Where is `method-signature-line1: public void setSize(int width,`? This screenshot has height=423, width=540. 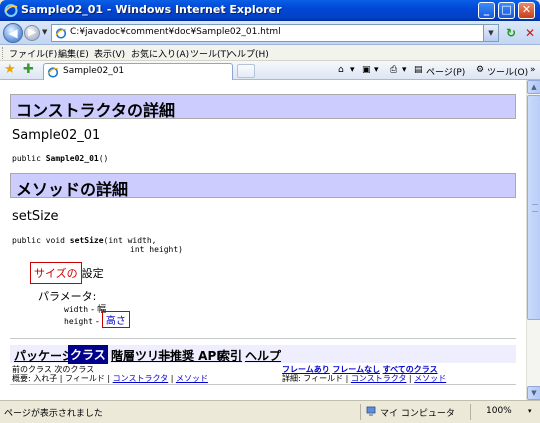
method-signature-line1: public void setSize(int width, is located at coordinates (84, 240).